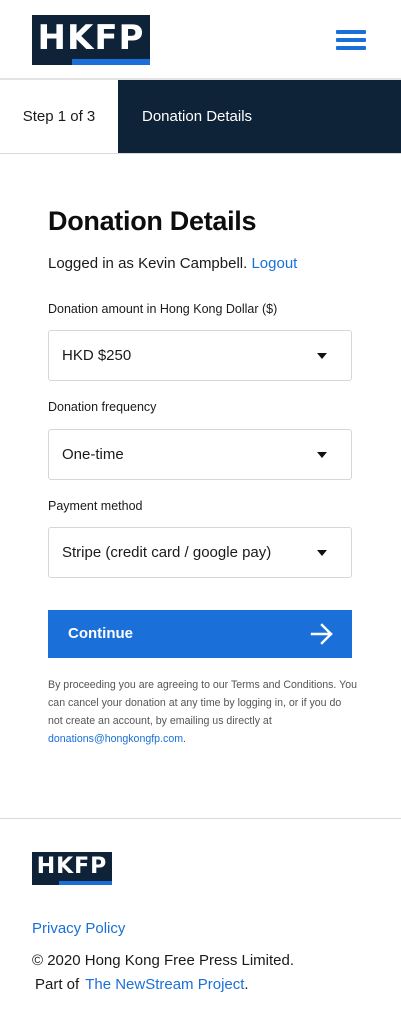 This screenshot has height=1012, width=401. What do you see at coordinates (102, 407) in the screenshot?
I see `frequency-label: Donation frequency` at bounding box center [102, 407].